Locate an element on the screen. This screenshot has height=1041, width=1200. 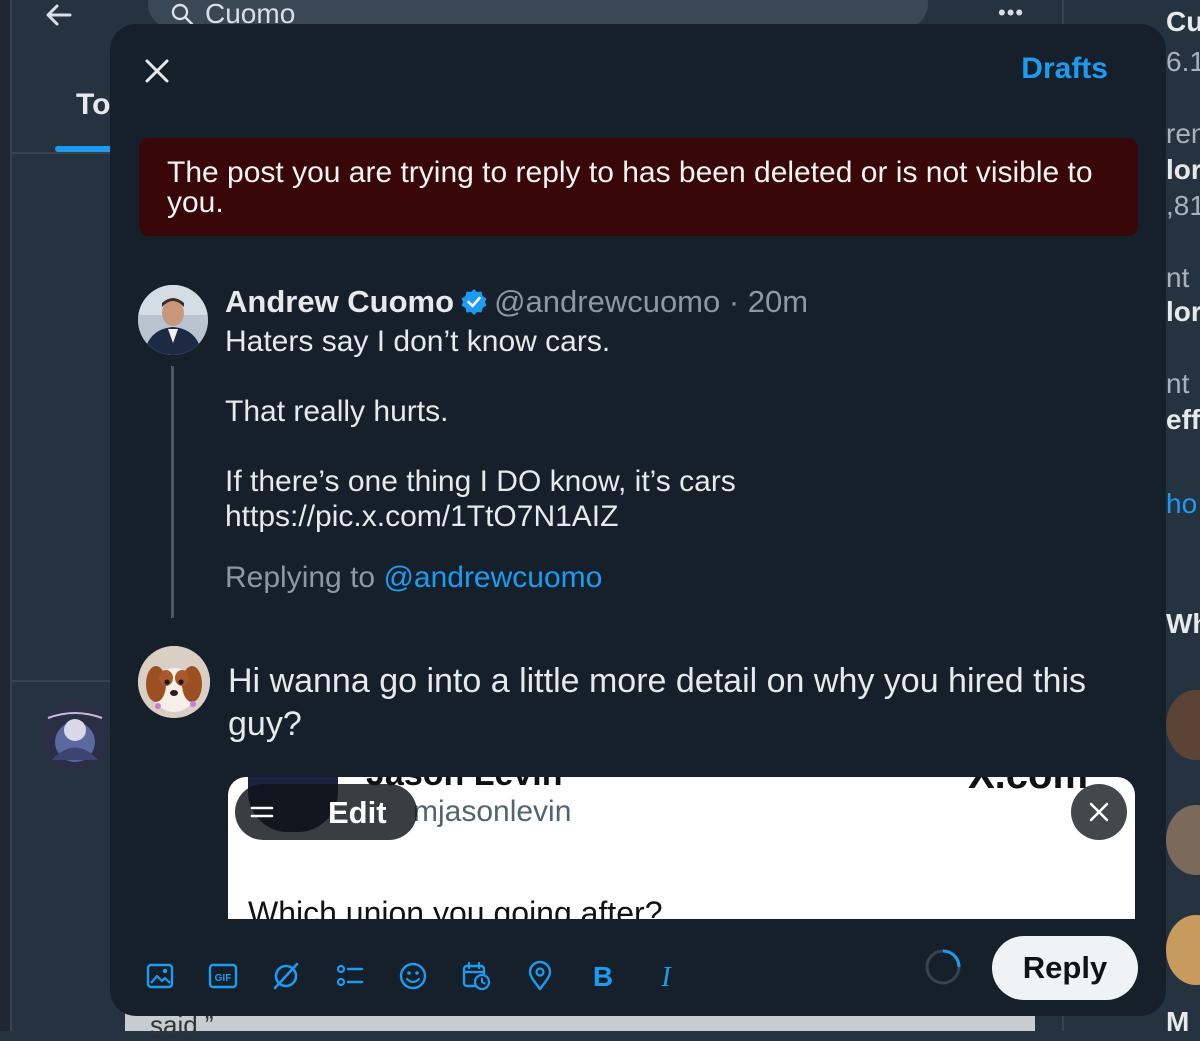
media-text: mjasonlevin is located at coordinates (492, 811).